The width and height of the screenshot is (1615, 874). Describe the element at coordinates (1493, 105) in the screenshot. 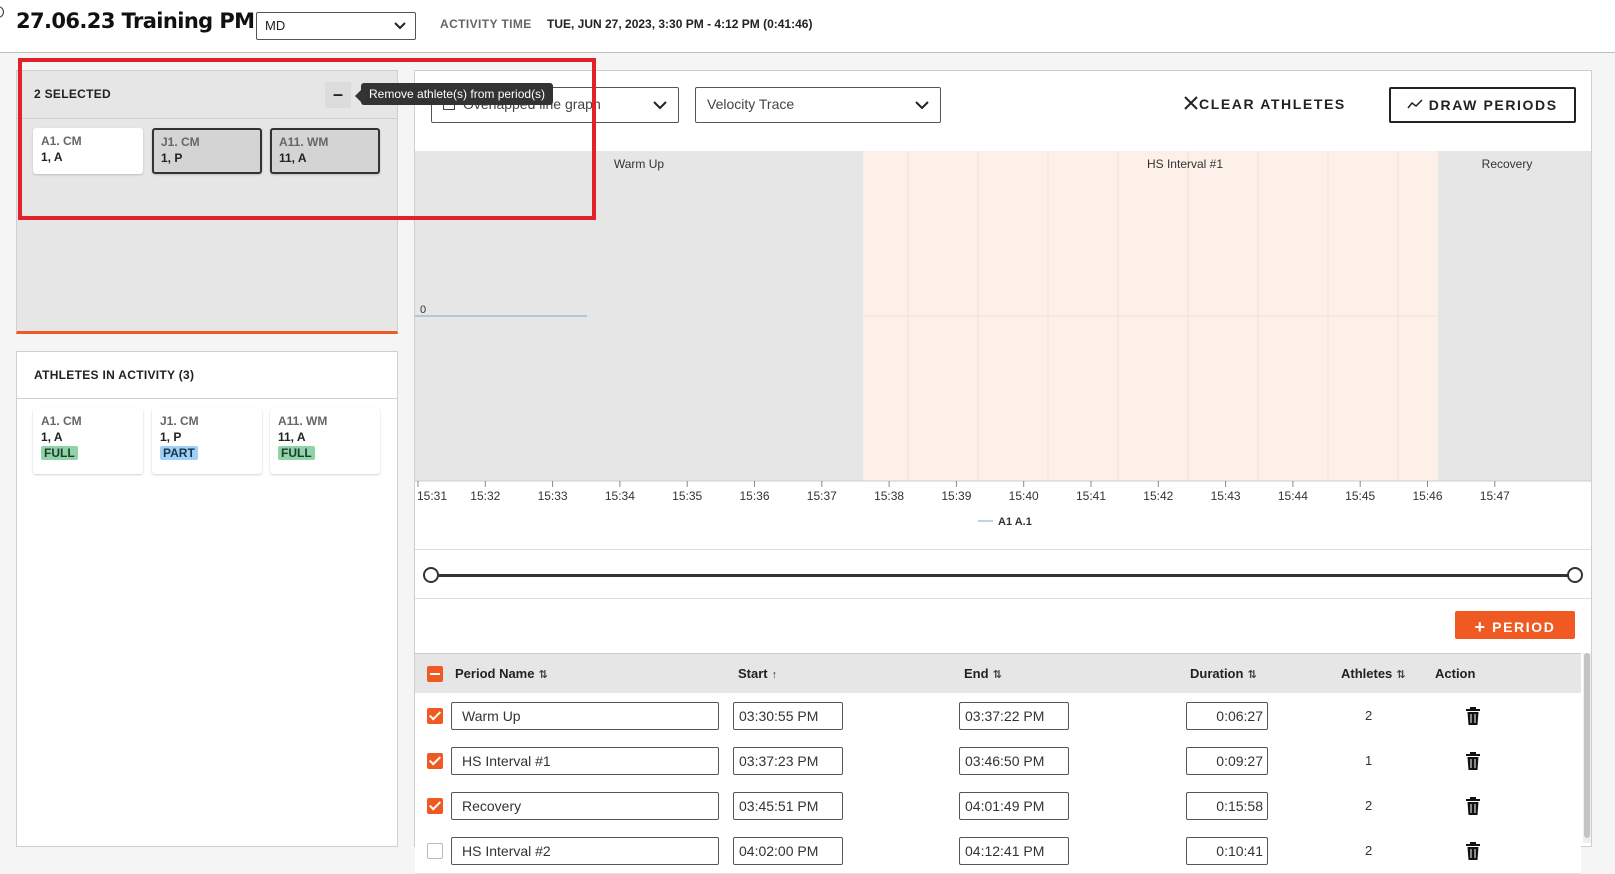

I see `draw-periods-label: DRAW PERIODS` at that location.